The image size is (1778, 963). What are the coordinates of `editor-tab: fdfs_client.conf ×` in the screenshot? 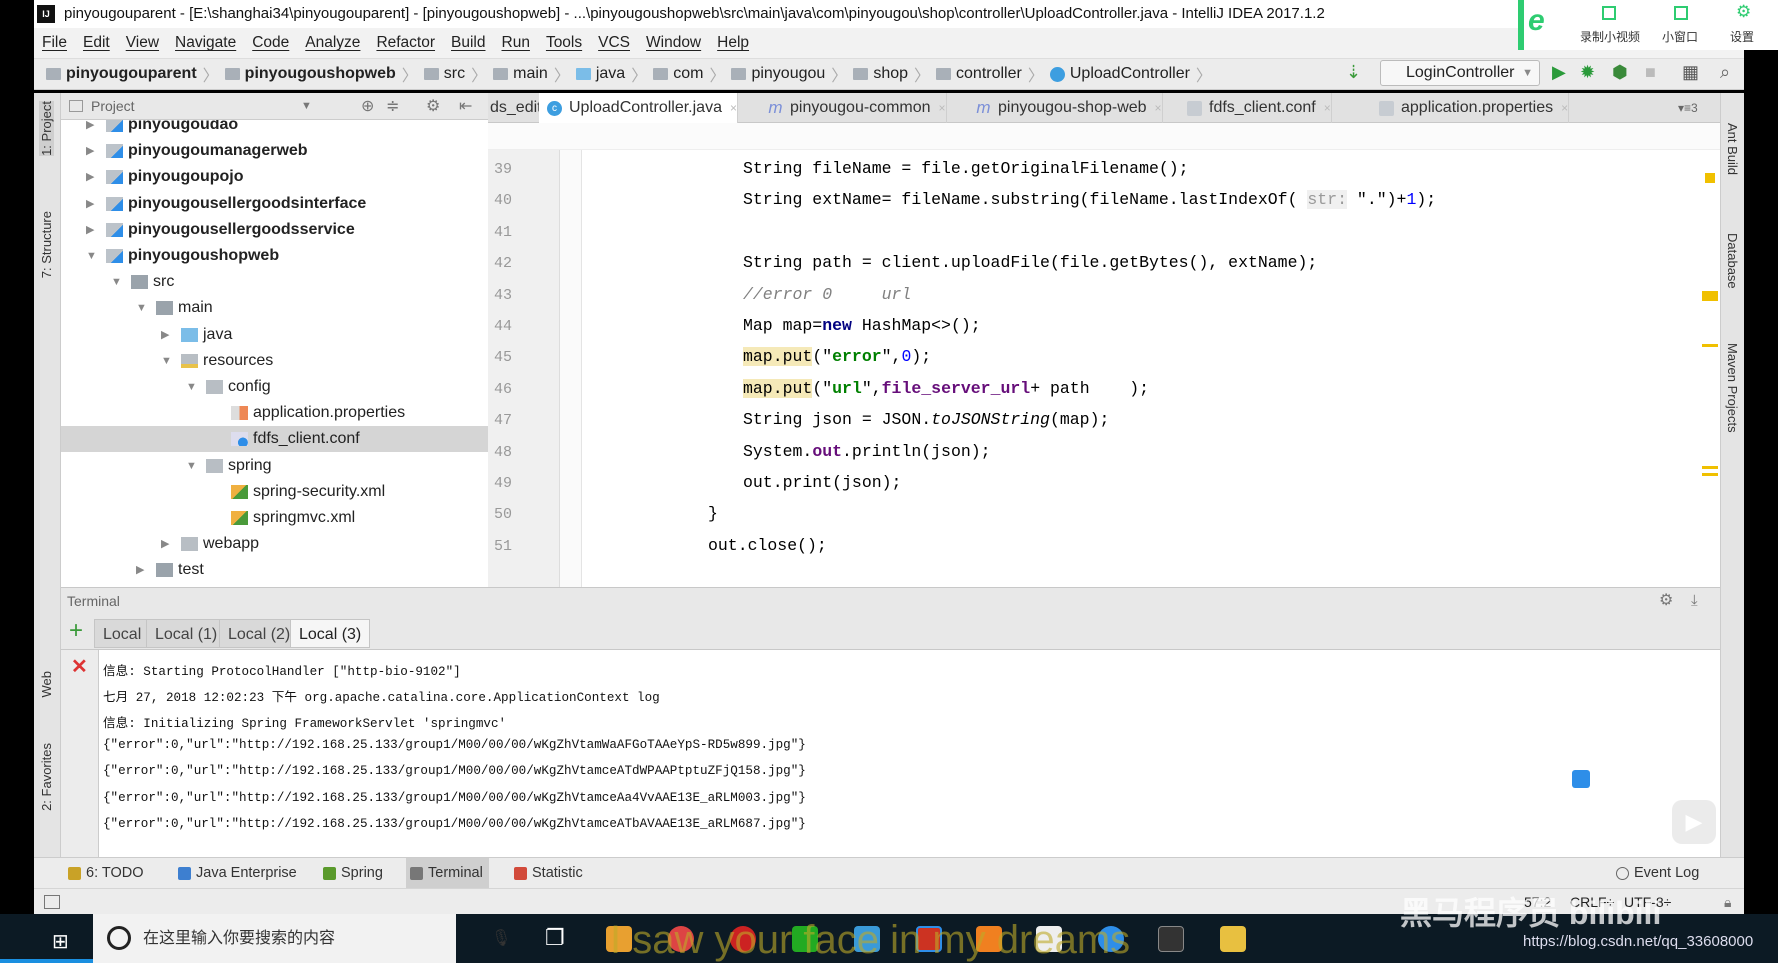 It's located at (1255, 108).